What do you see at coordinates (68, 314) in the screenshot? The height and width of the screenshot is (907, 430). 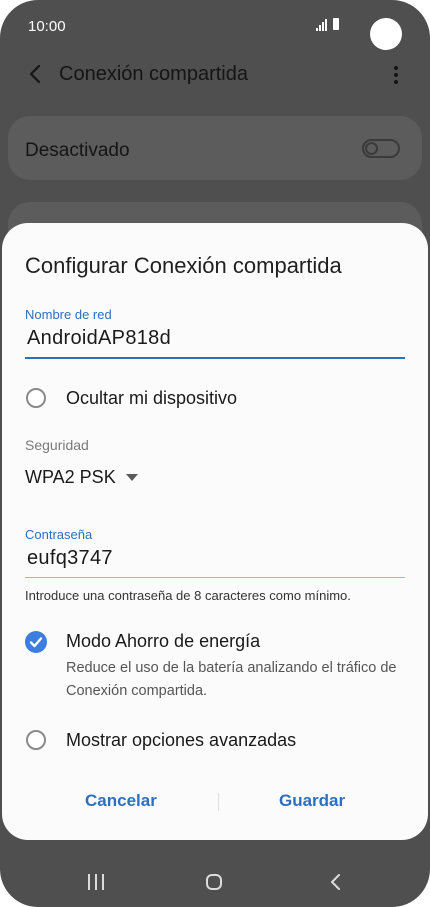 I see `network-name-label: Nombre de red` at bounding box center [68, 314].